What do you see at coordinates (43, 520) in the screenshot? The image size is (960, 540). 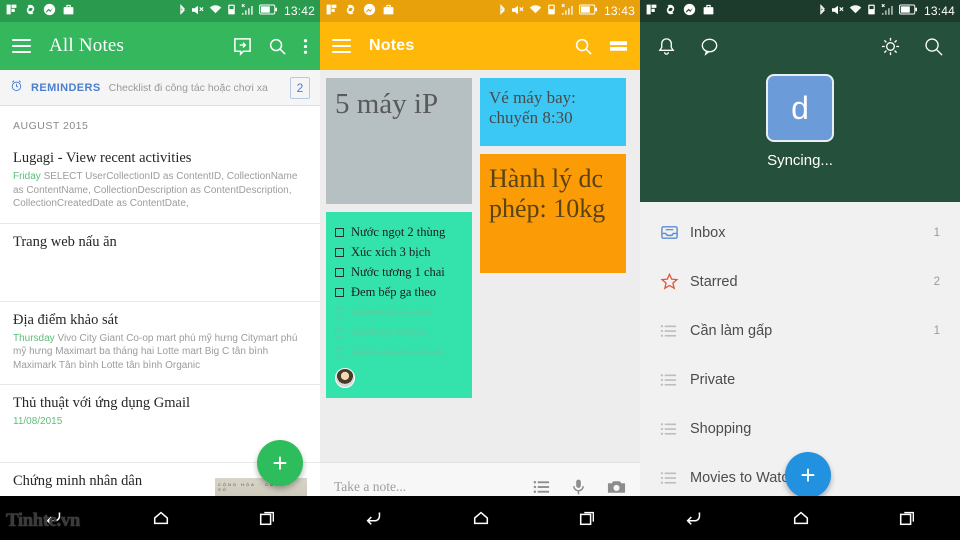 I see `watermark: Tinhte.vn` at bounding box center [43, 520].